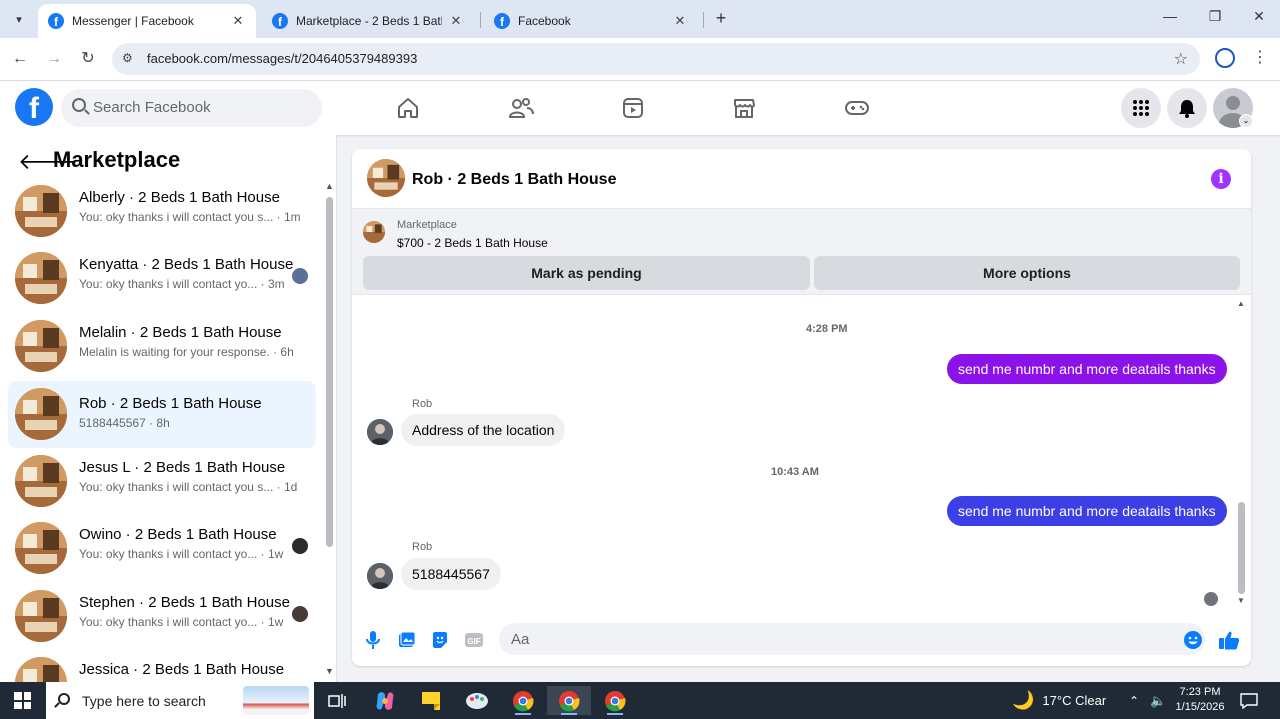  I want to click on tab-search-menu-icon: ▾, so click(19, 19).